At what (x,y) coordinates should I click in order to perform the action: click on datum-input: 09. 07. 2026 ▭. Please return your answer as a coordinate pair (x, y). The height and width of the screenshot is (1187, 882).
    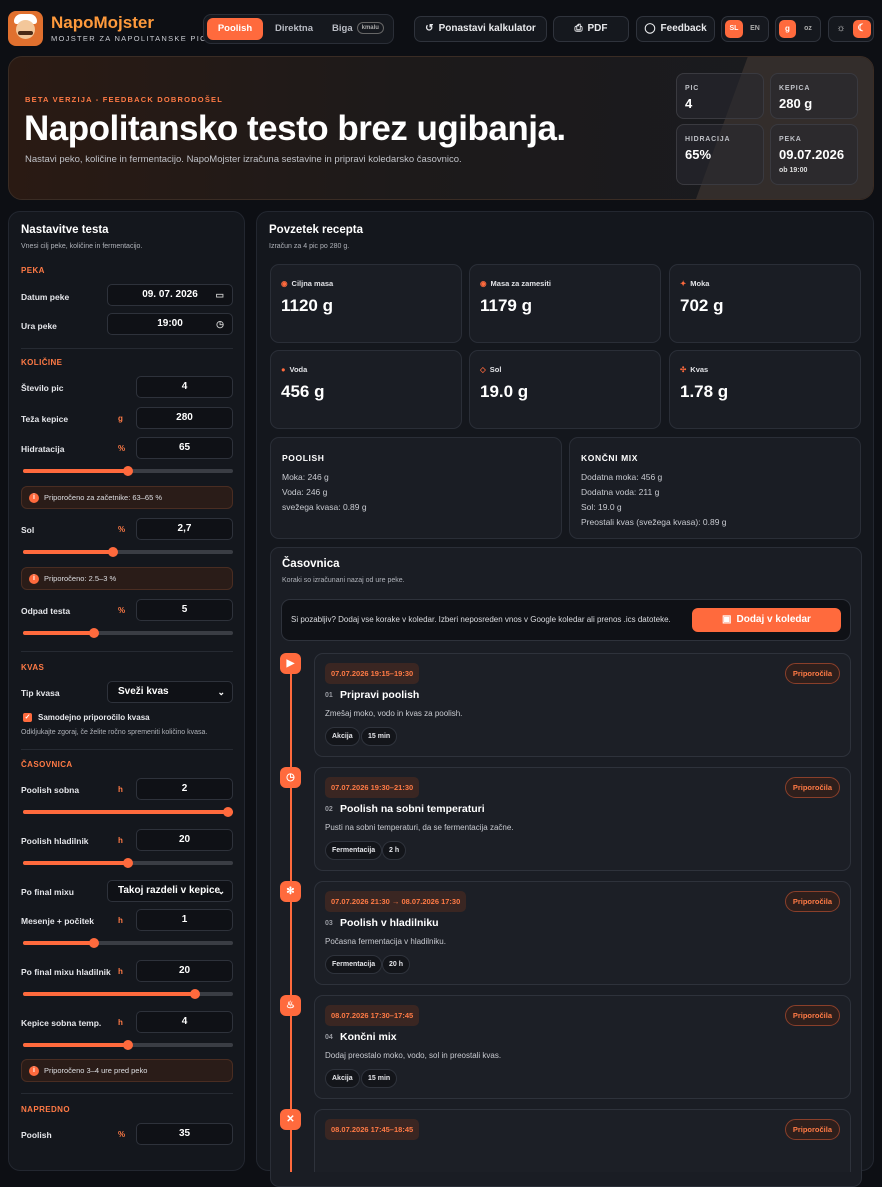
    Looking at the image, I should click on (170, 295).